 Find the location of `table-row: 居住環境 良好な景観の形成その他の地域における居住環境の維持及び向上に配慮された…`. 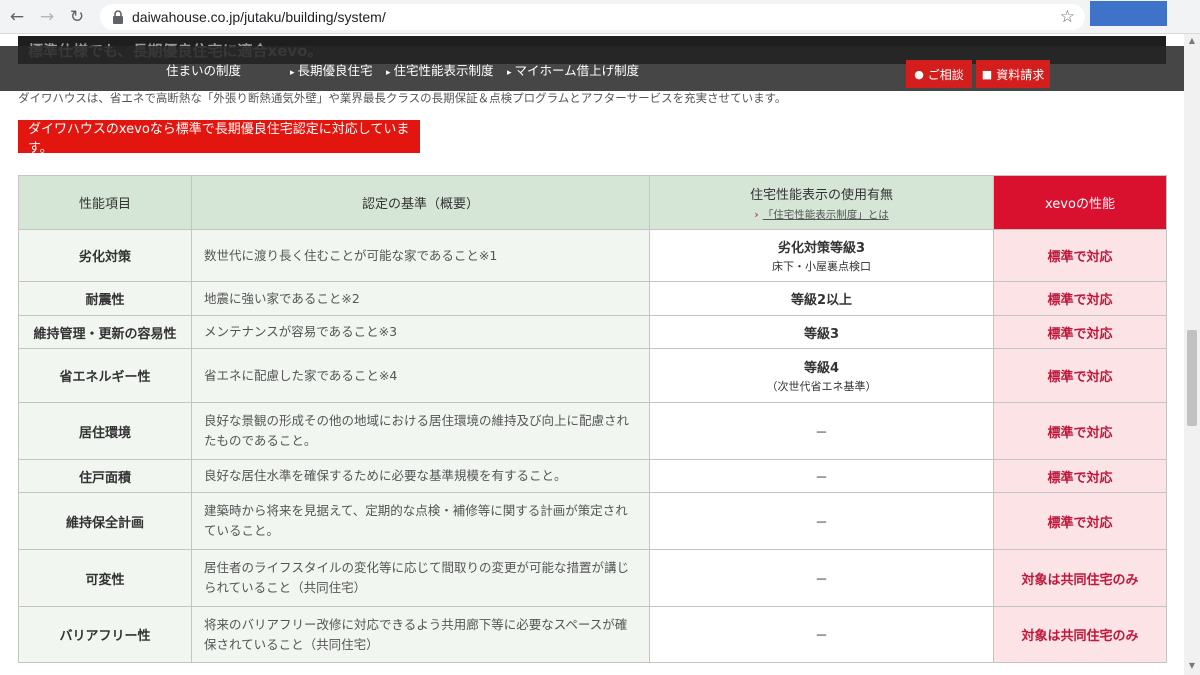

table-row: 居住環境 良好な景観の形成その他の地域における居住環境の維持及び向上に配慮された… is located at coordinates (592, 431).